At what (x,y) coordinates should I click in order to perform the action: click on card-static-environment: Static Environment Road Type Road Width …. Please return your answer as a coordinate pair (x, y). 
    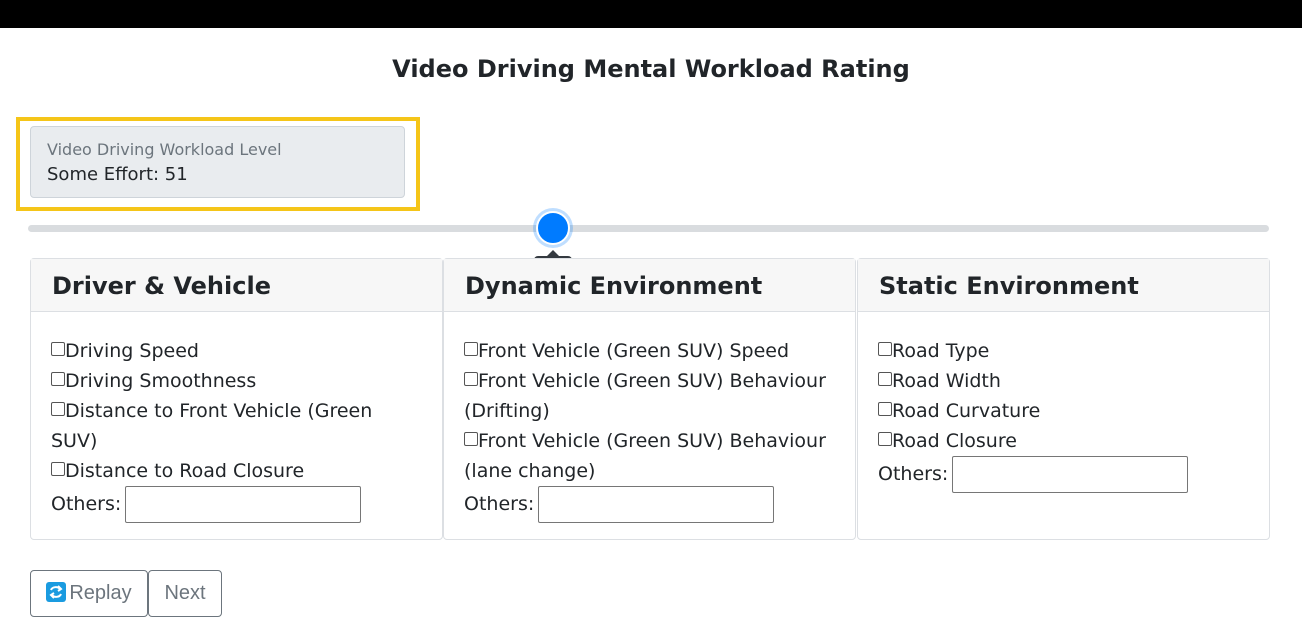
    Looking at the image, I should click on (1063, 399).